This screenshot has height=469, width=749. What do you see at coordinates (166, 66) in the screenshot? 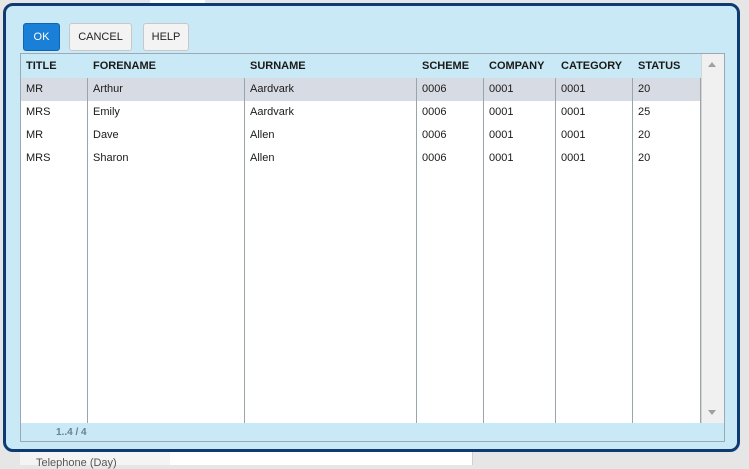
I see `column-header-forename: FORENAME` at bounding box center [166, 66].